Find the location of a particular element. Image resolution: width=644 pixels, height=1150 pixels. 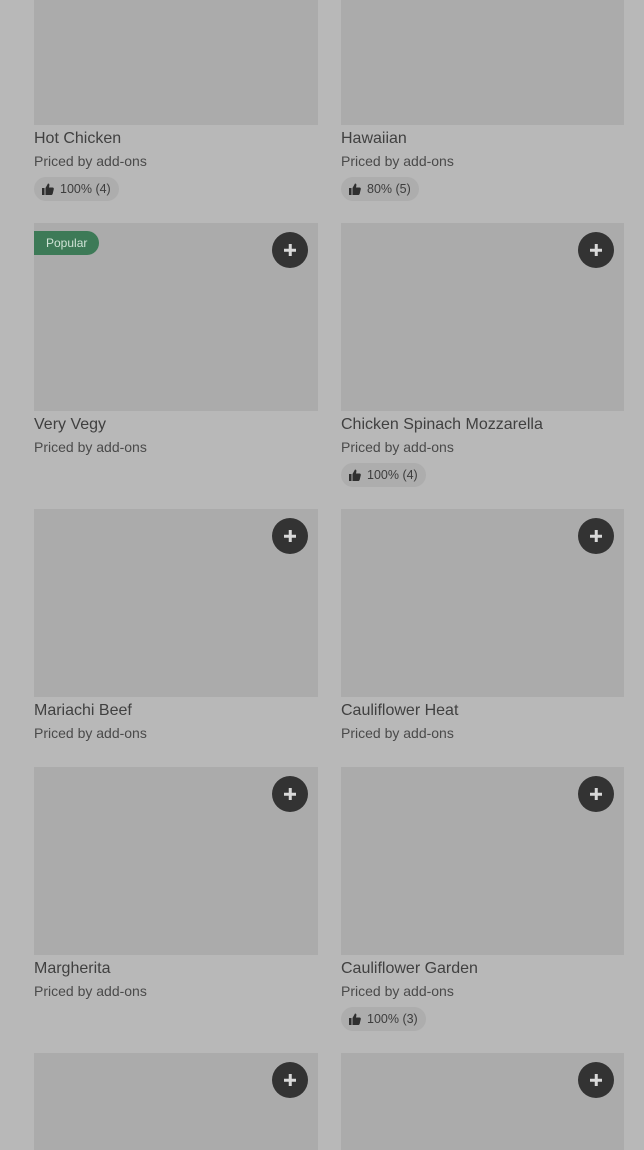

item-title: Cauliflower Garden is located at coordinates (409, 968).